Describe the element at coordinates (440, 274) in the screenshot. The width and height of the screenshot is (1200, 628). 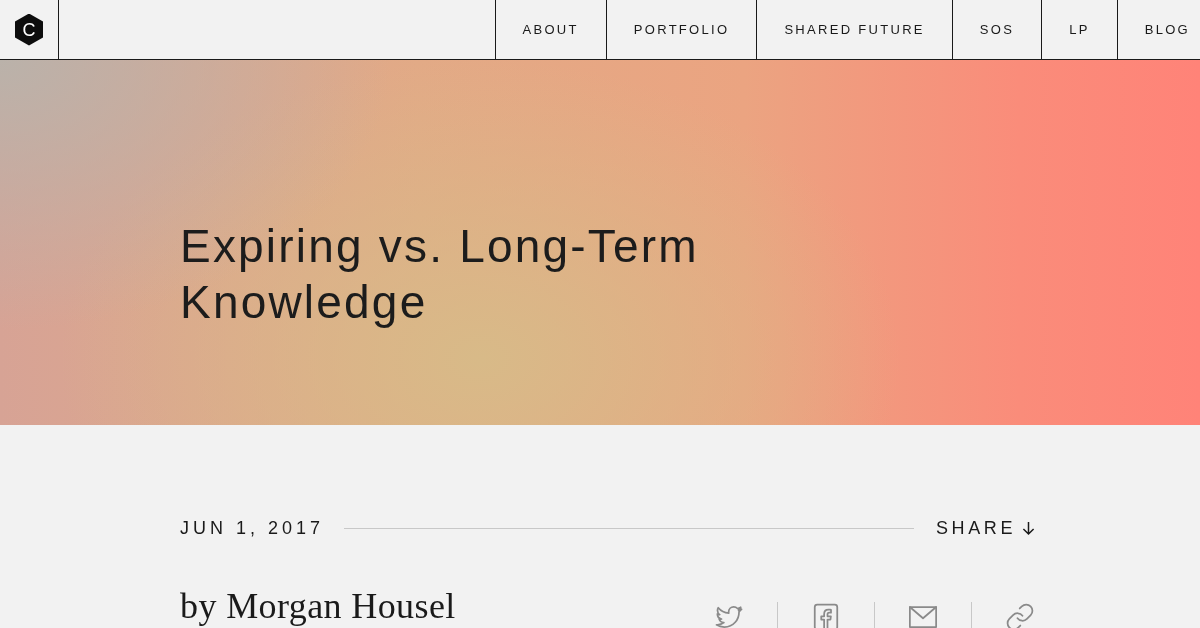
I see `article-title: Expiring vs. Long-Term Knowledge` at that location.